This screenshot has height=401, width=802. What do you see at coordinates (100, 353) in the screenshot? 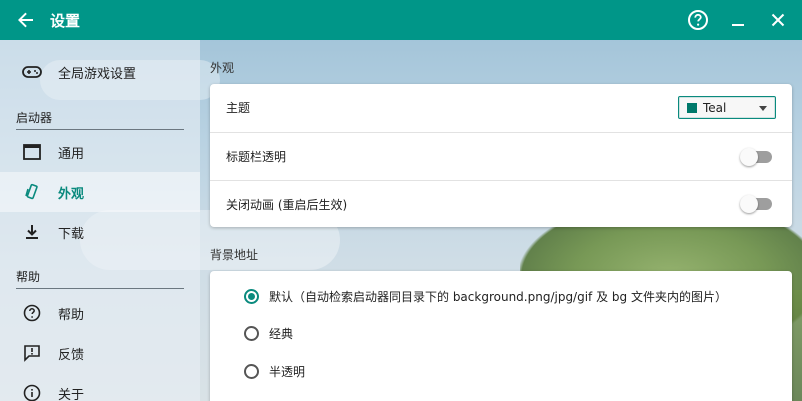
I see `sidebar-item-feedback: 反馈` at bounding box center [100, 353].